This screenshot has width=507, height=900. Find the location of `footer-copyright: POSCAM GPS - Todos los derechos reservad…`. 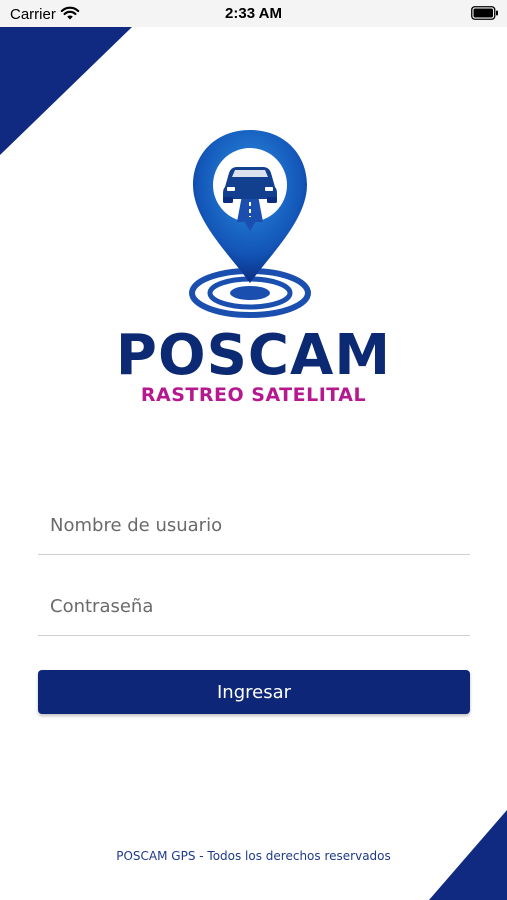

footer-copyright: POSCAM GPS - Todos los derechos reservad… is located at coordinates (253, 856).